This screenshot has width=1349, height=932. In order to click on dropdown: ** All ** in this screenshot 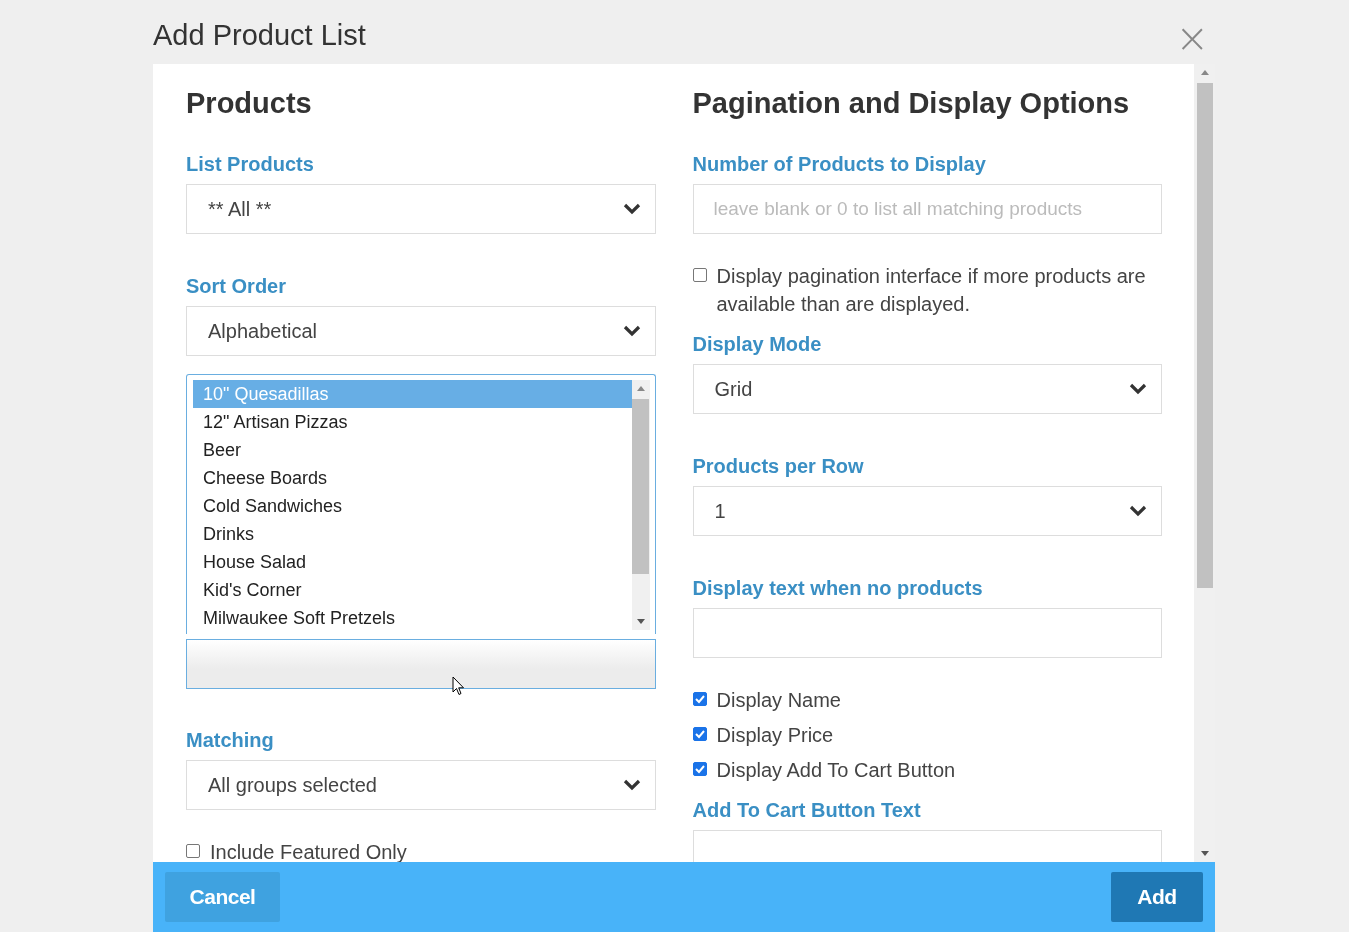, I will do `click(421, 209)`.